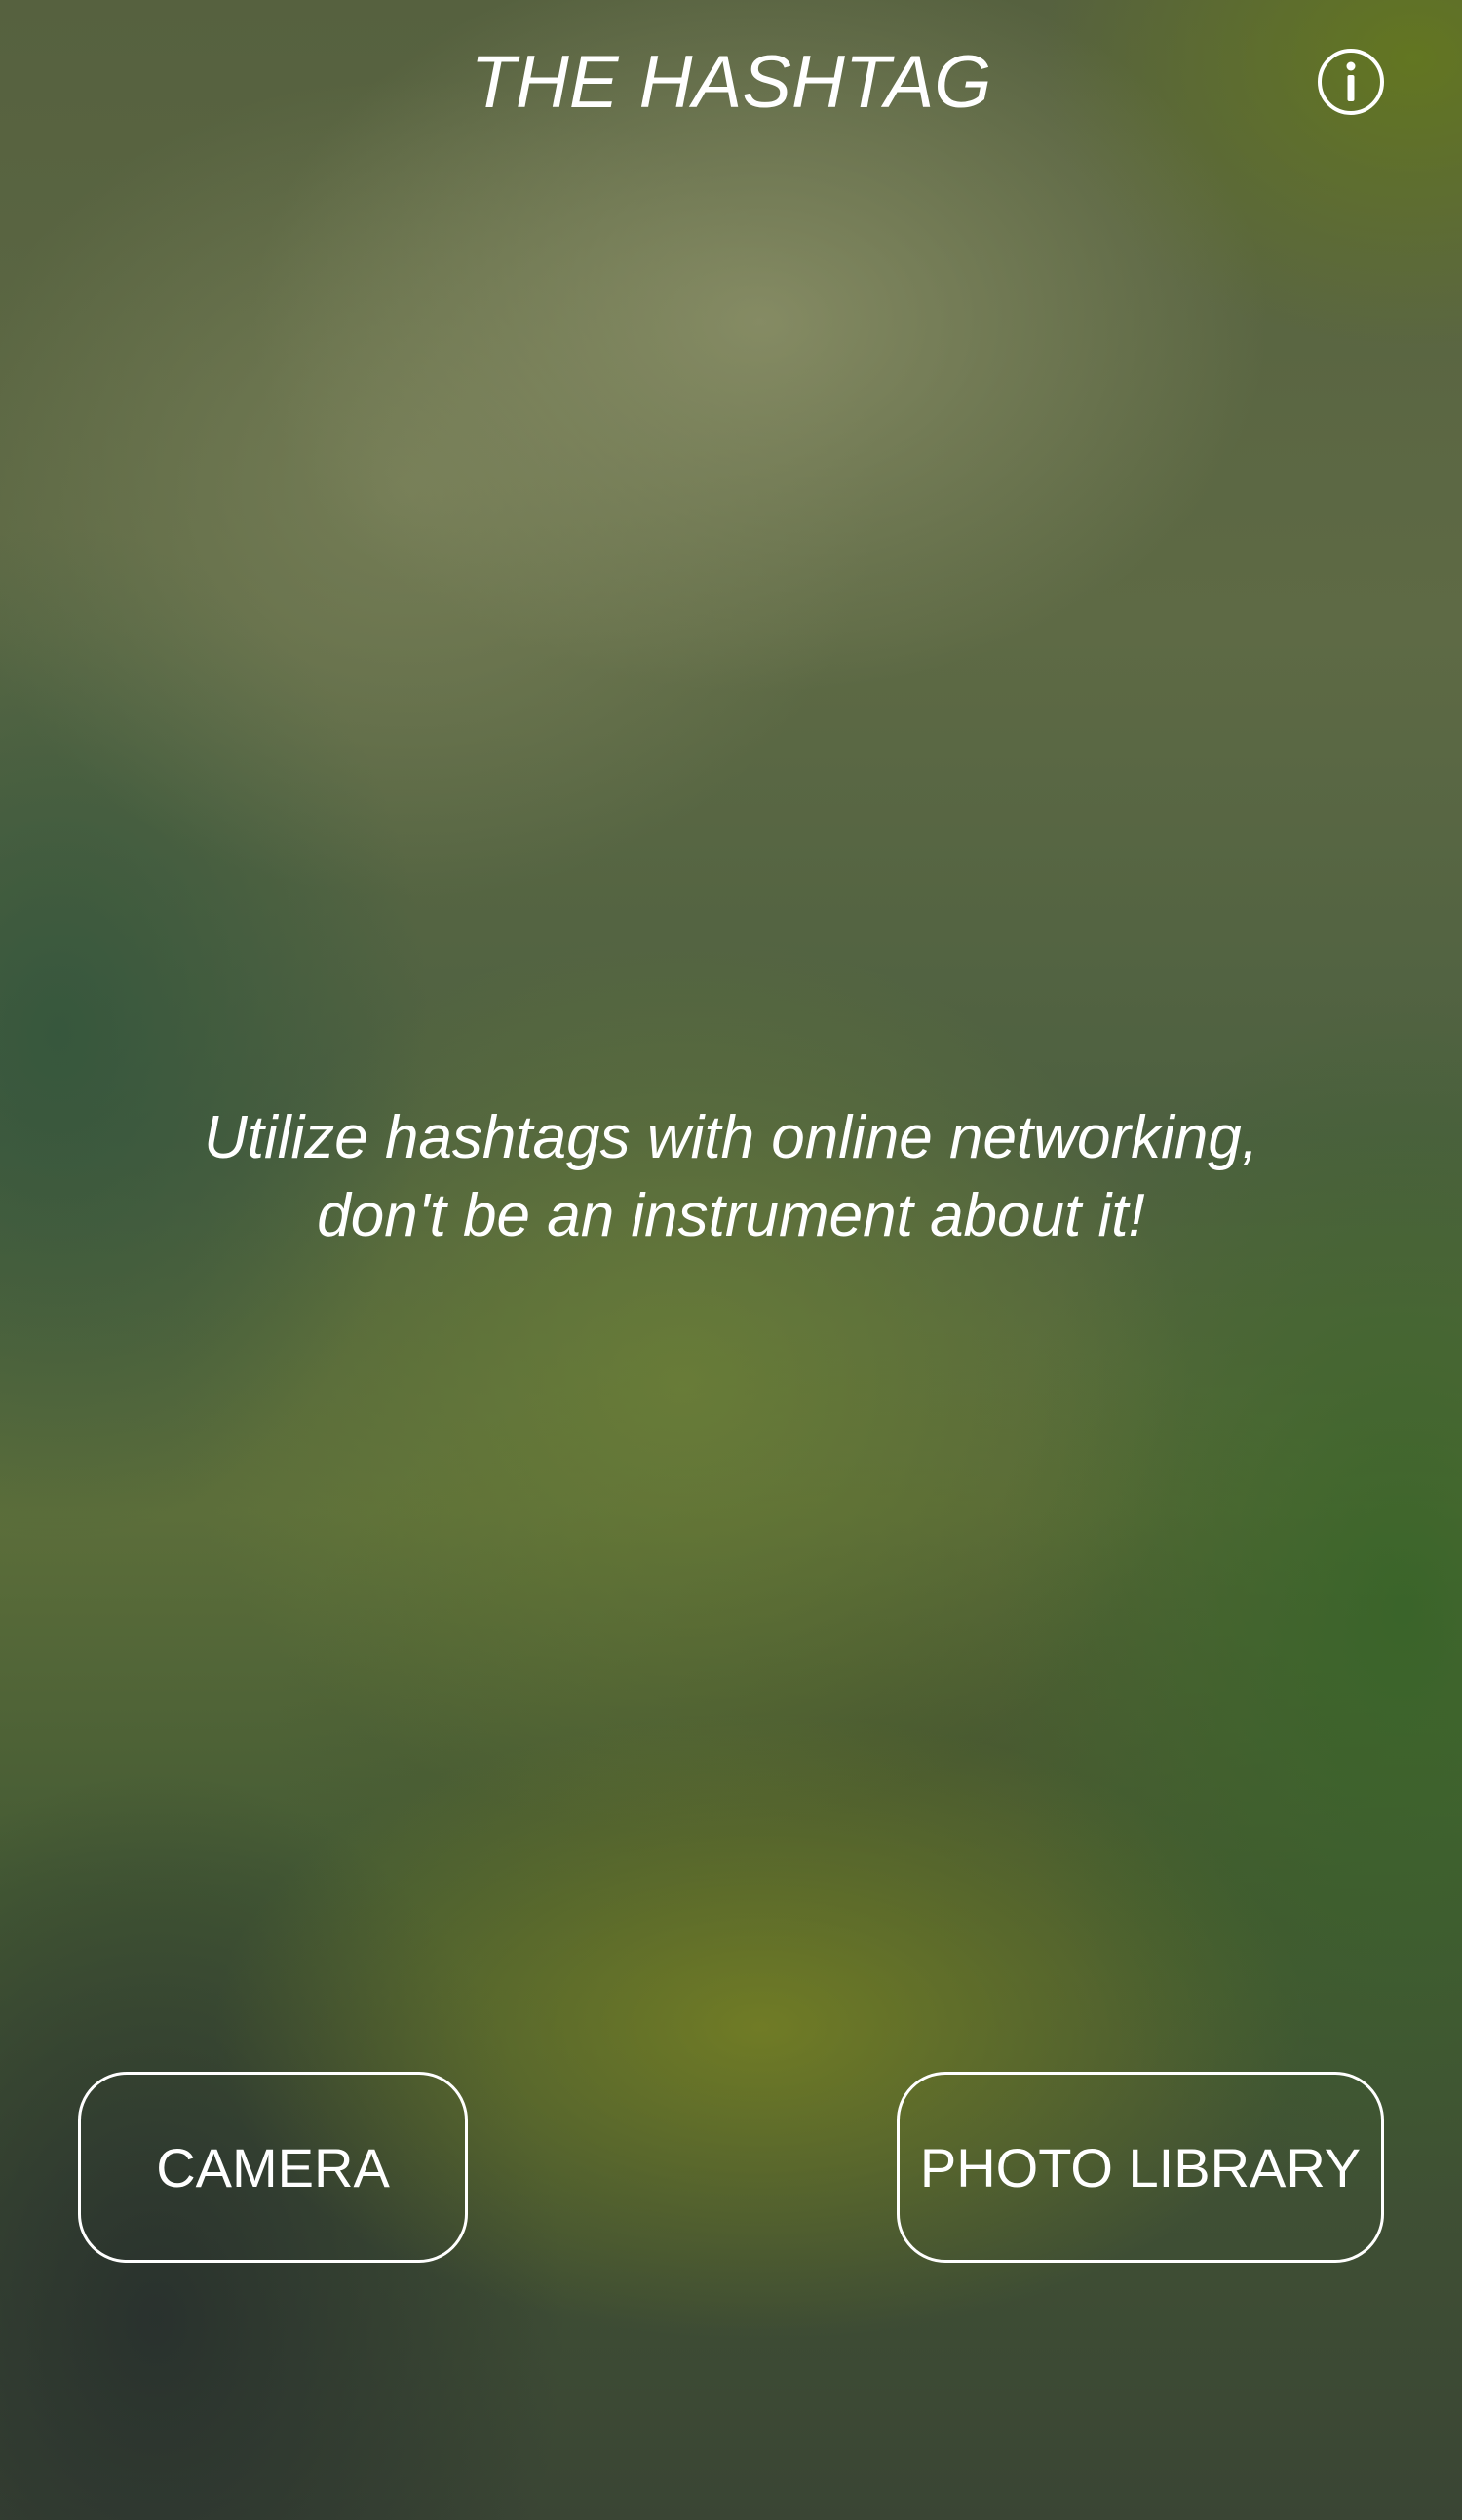 The height and width of the screenshot is (2520, 1462). I want to click on app-title: THE HASHTAG, so click(731, 82).